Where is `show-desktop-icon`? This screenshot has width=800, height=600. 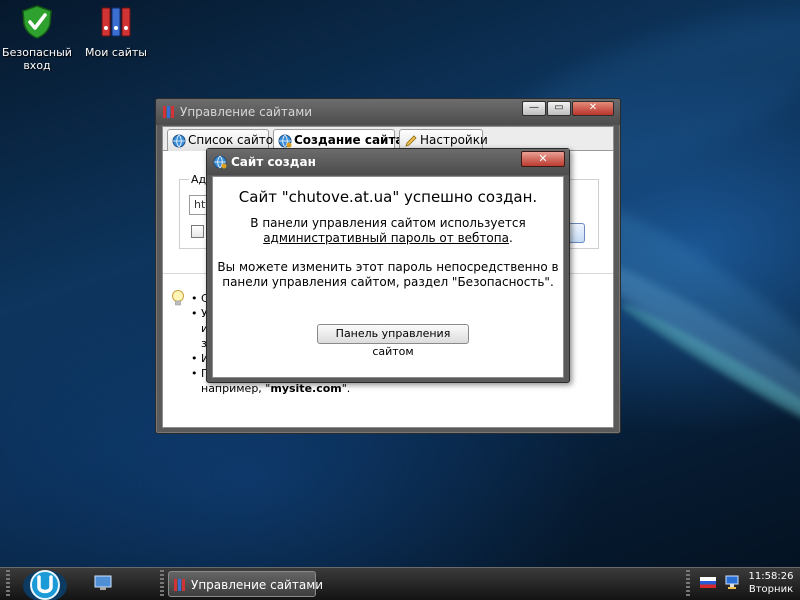 show-desktop-icon is located at coordinates (103, 583).